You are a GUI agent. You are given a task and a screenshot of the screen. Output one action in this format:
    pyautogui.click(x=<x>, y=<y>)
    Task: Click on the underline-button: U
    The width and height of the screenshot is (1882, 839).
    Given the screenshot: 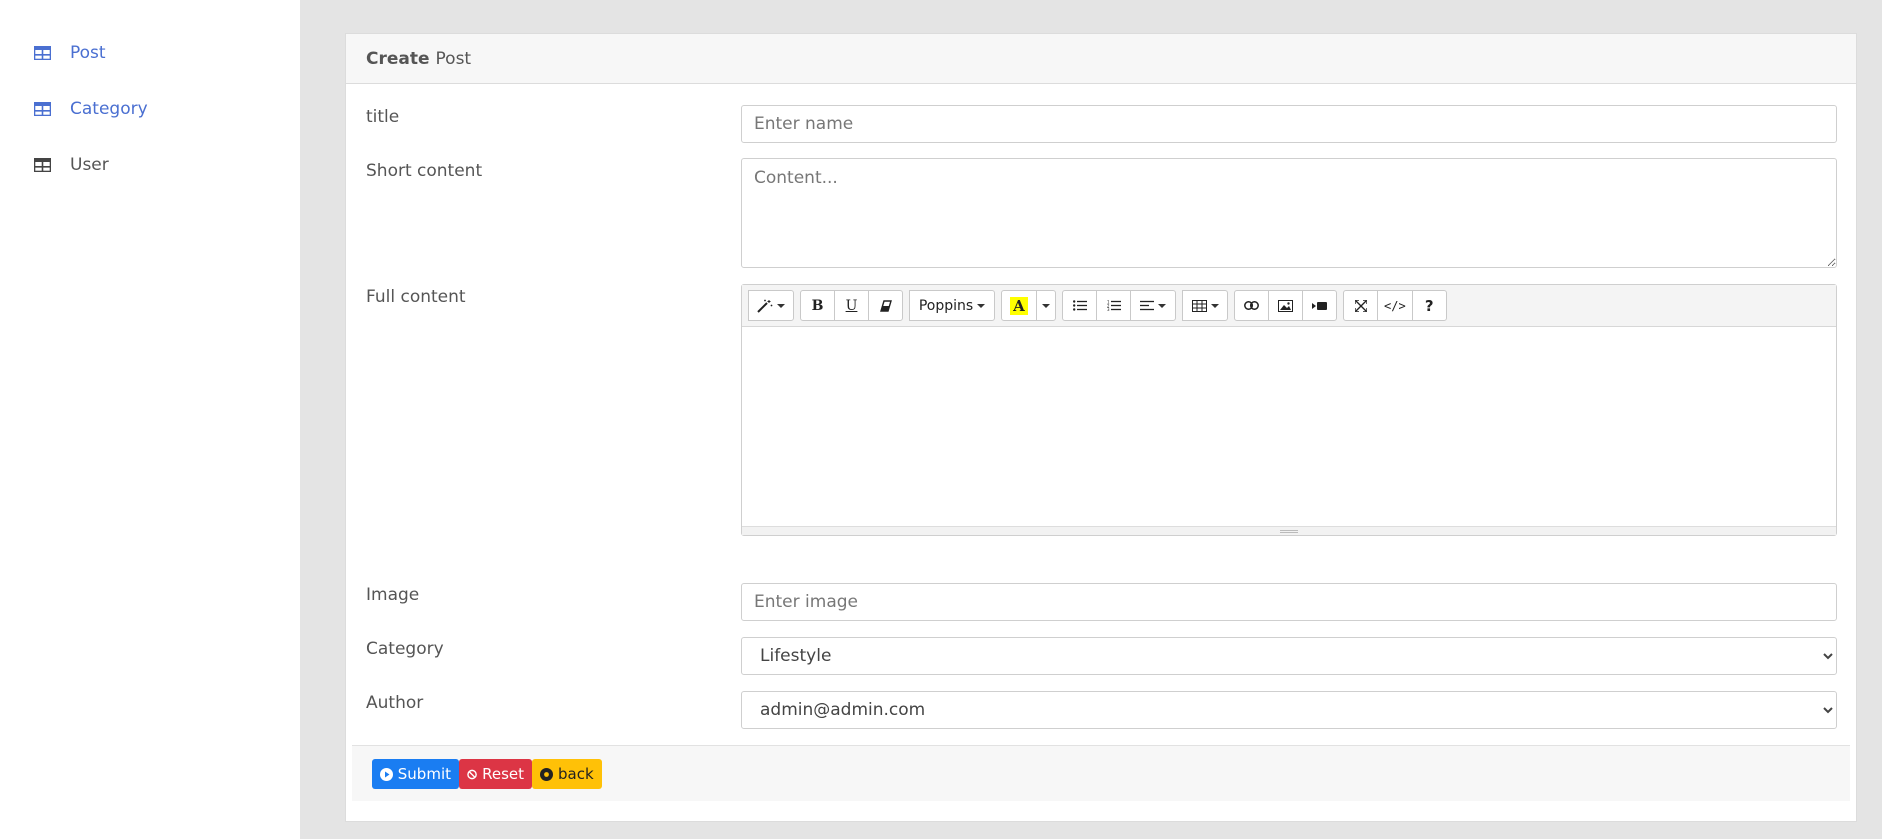 What is the action you would take?
    pyautogui.click(x=851, y=305)
    